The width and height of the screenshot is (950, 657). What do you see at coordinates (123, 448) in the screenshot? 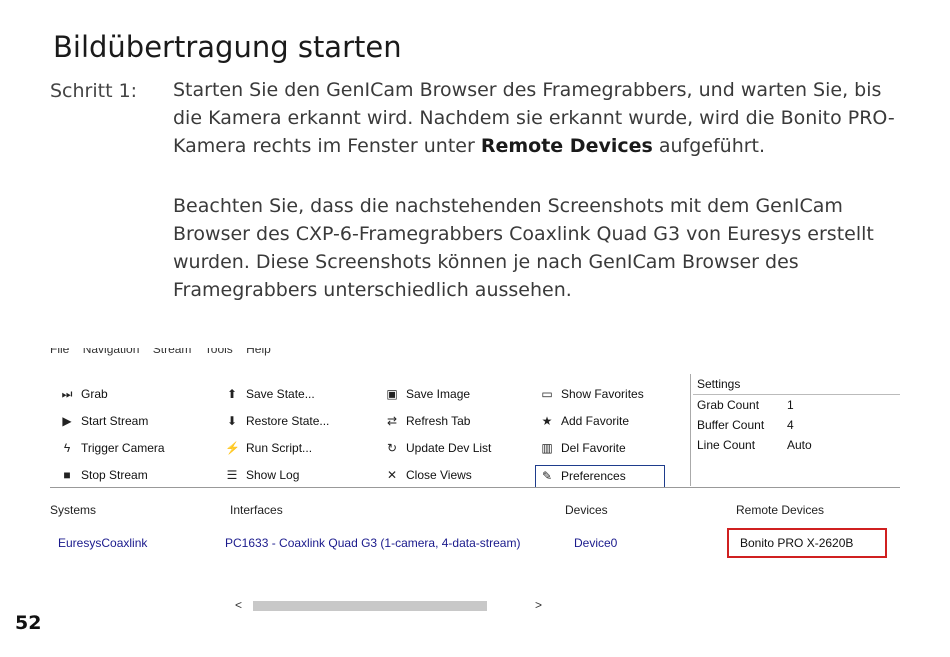
I see `trigger-camera-label: Trigger Camera` at bounding box center [123, 448].